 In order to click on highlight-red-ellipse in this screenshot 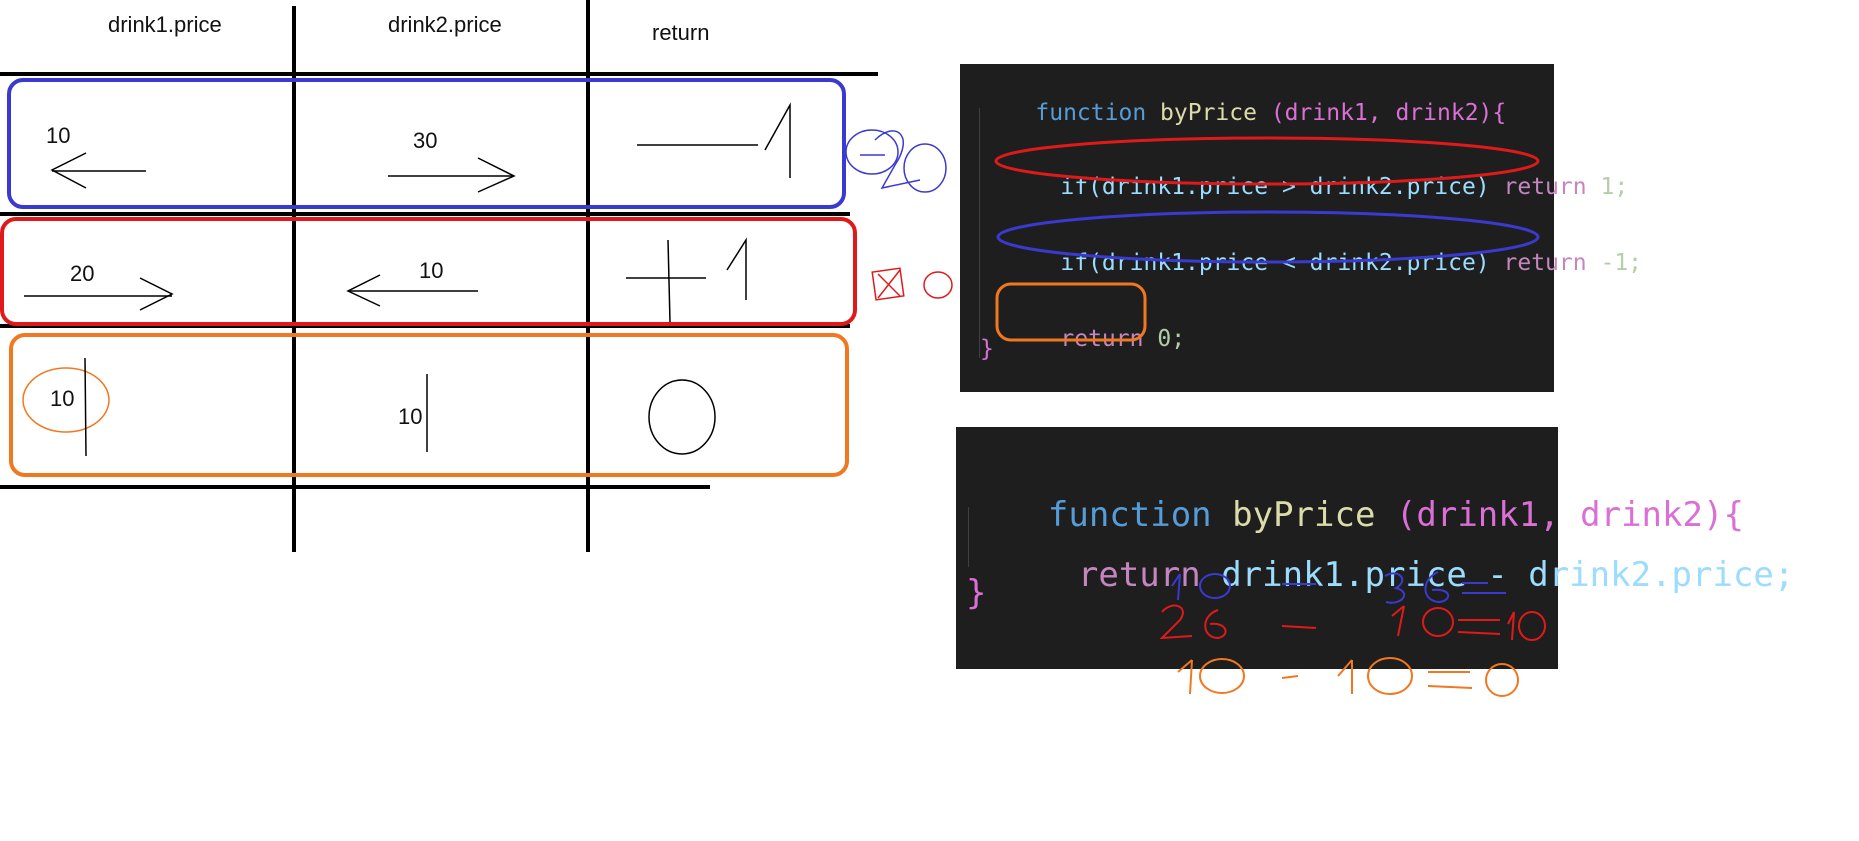, I will do `click(1267, 161)`.